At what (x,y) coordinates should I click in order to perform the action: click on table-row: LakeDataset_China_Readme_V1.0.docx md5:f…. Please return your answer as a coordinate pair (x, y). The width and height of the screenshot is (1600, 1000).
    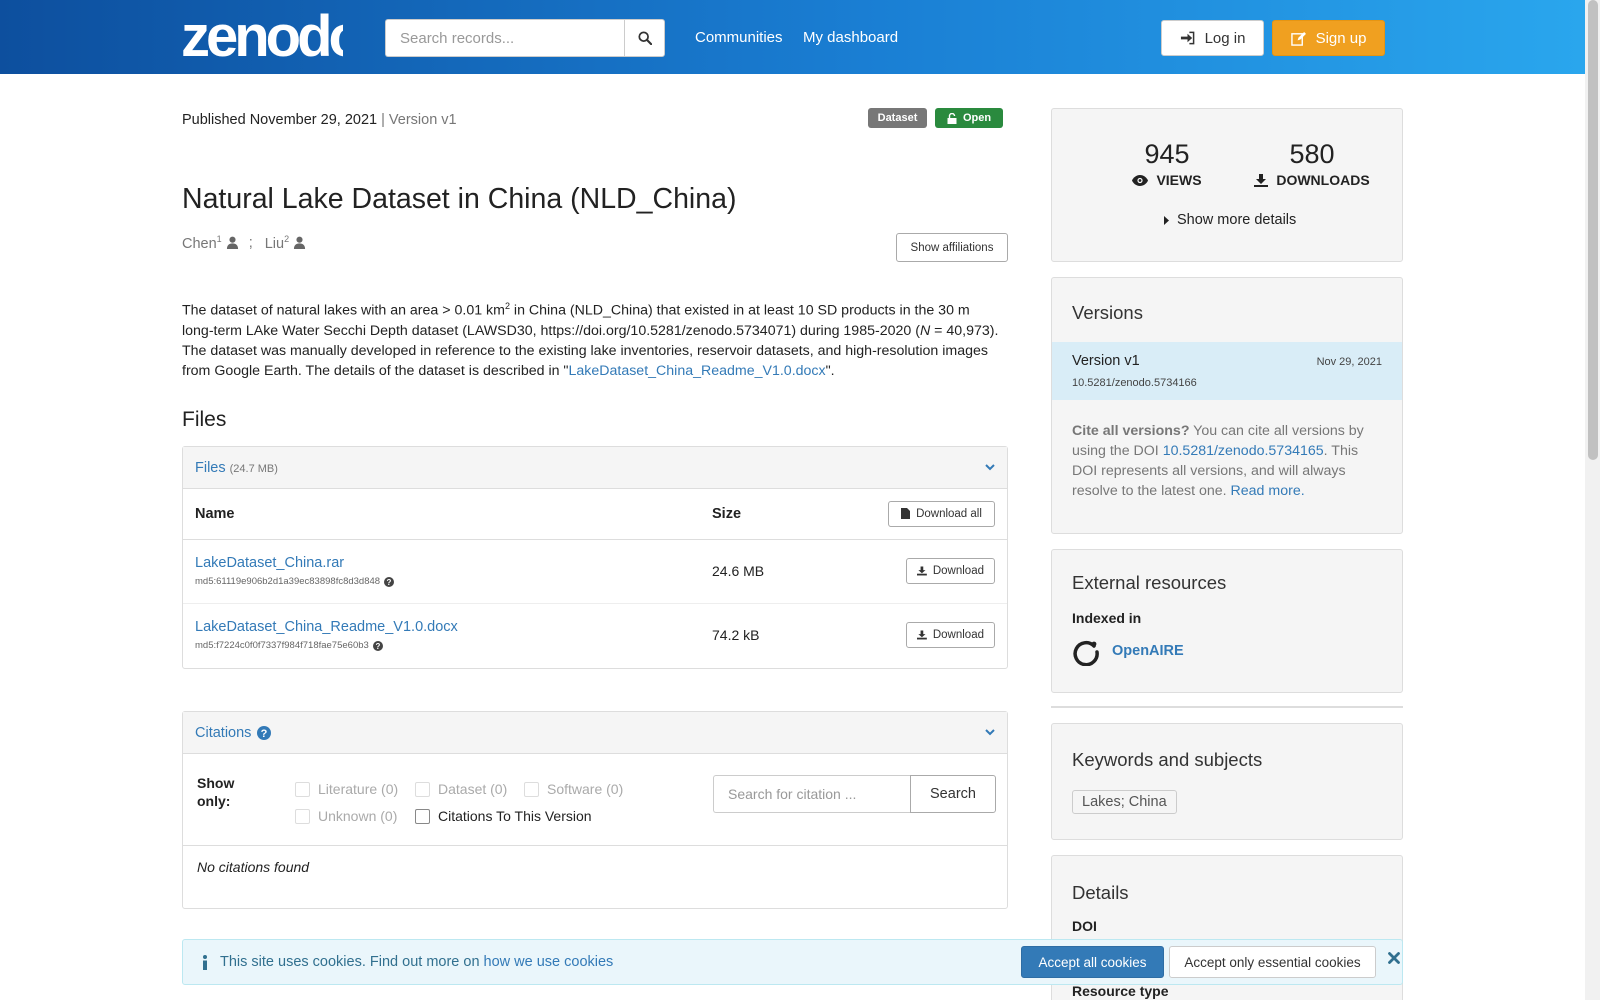
    Looking at the image, I should click on (595, 635).